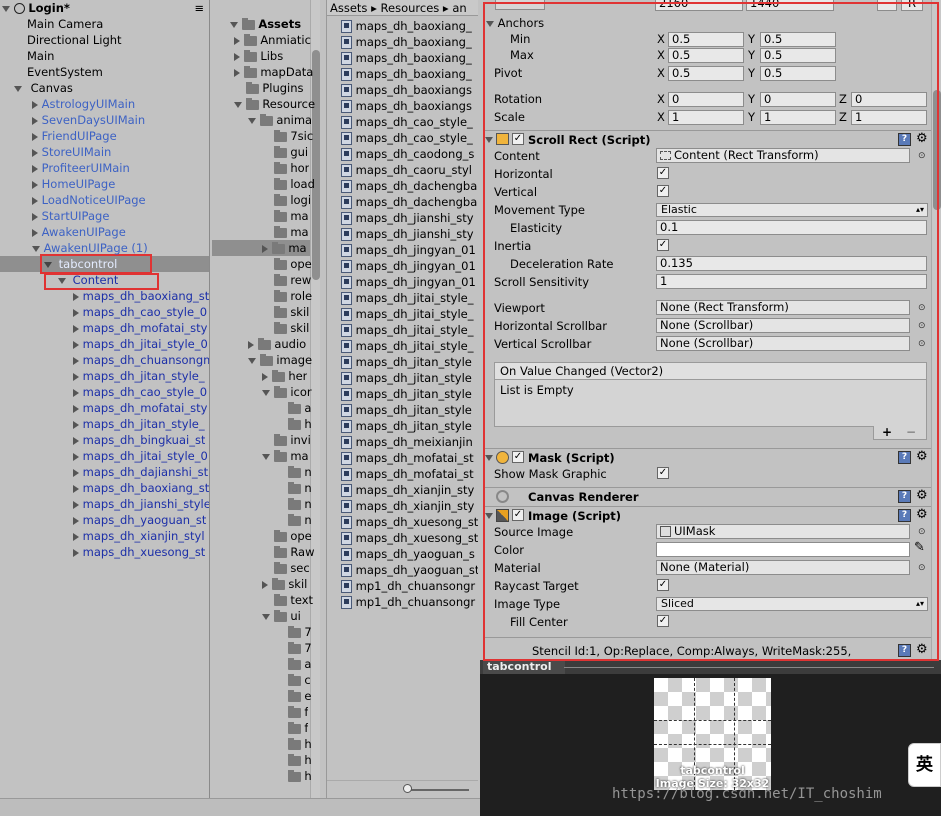 The width and height of the screenshot is (941, 816). I want to click on material-field: None (Material), so click(783, 567).